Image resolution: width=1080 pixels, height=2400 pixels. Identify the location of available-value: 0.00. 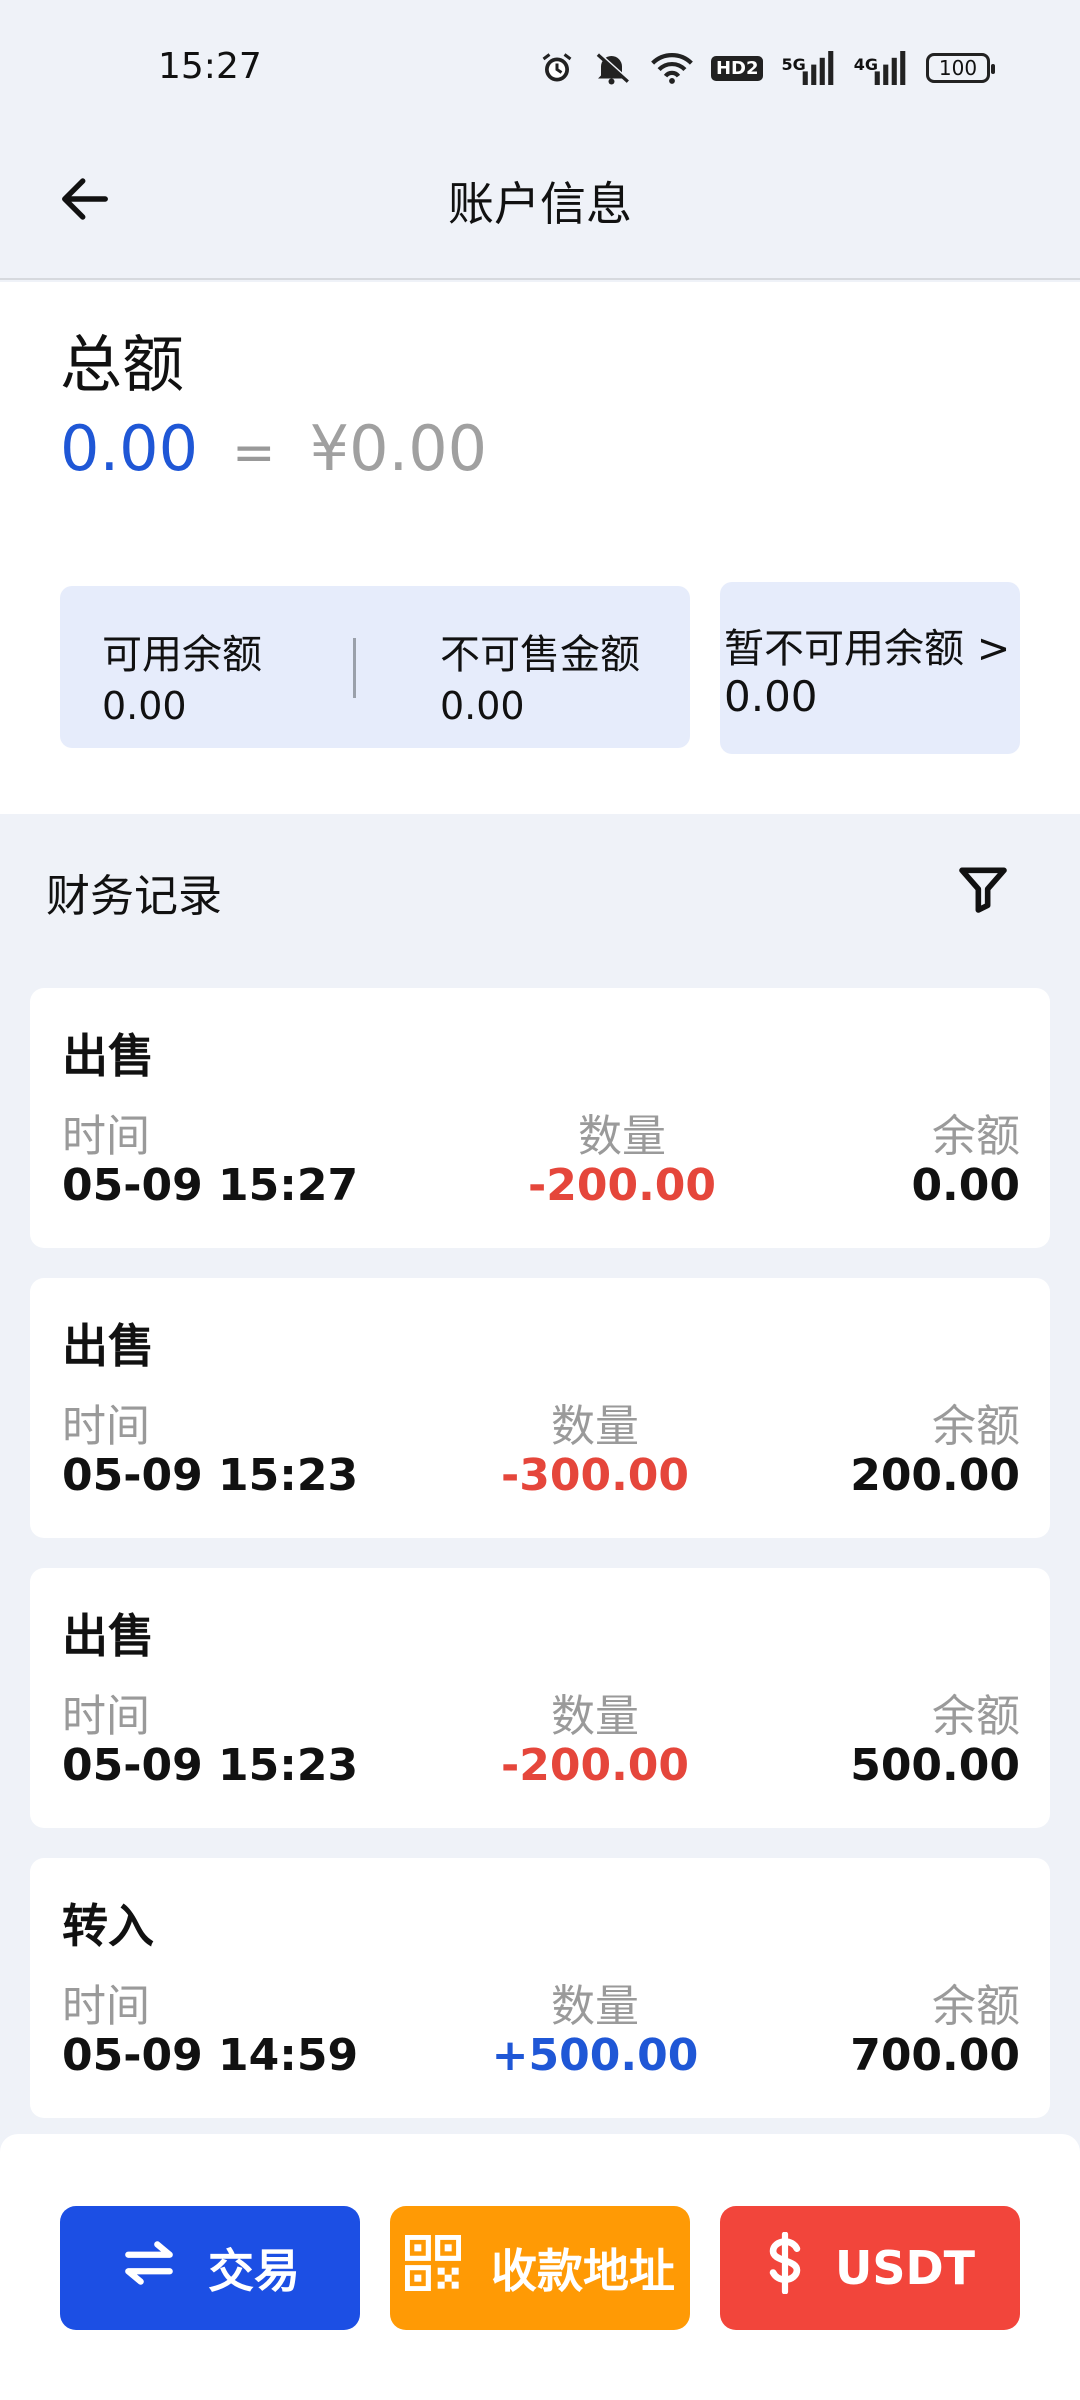
(144, 706).